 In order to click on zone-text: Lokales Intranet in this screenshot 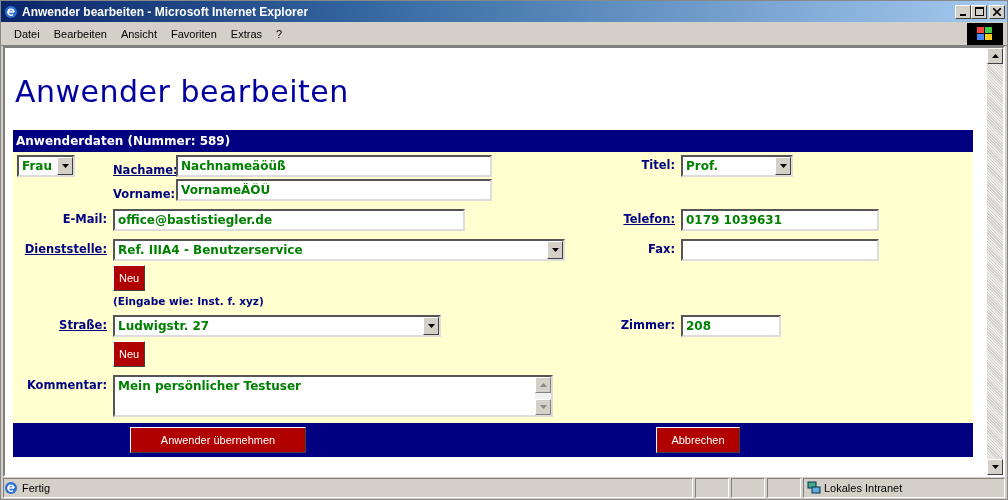, I will do `click(863, 488)`.